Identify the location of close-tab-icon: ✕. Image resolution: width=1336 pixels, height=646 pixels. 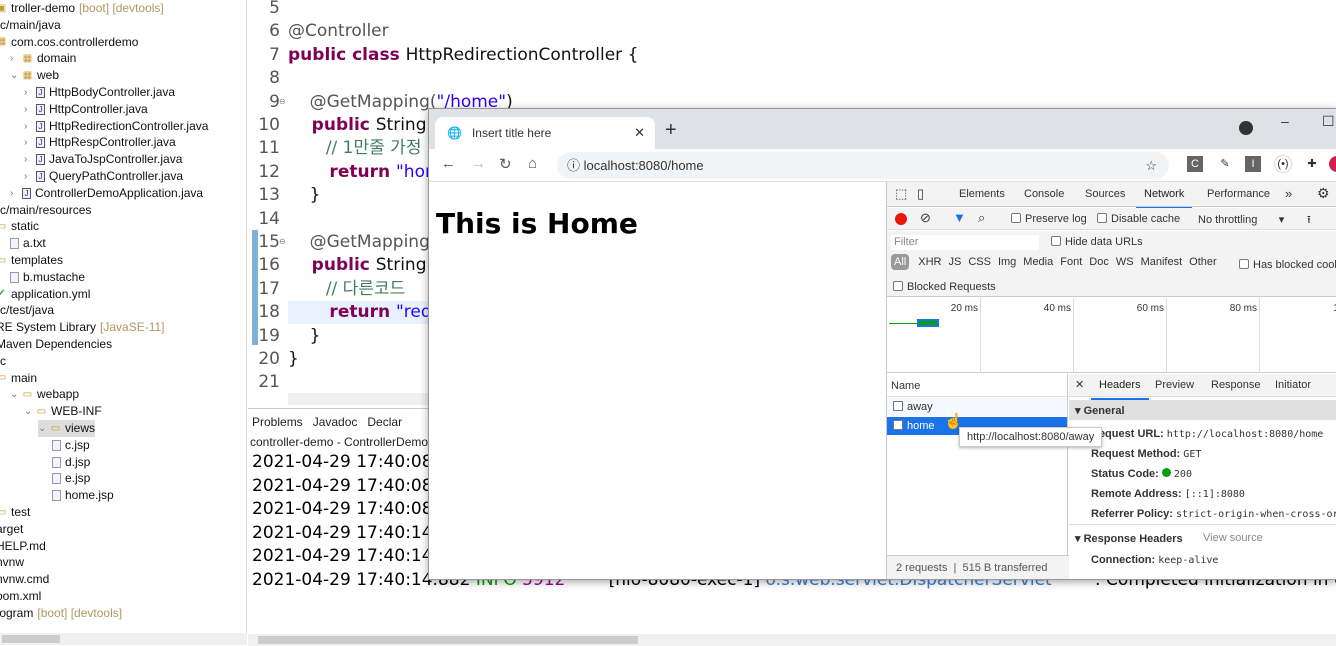
(639, 133).